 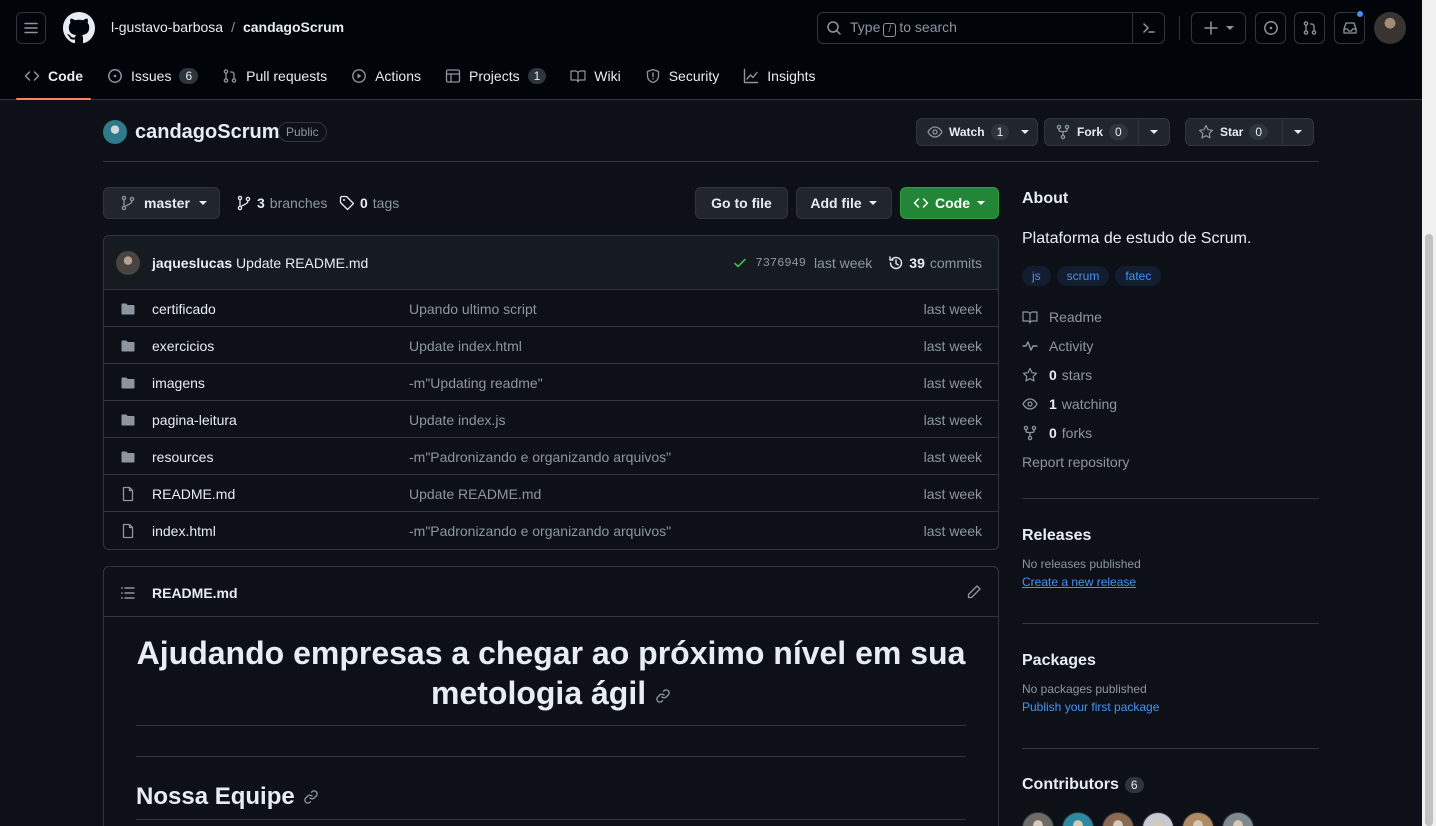 I want to click on releases-title: Releases, so click(x=1170, y=536).